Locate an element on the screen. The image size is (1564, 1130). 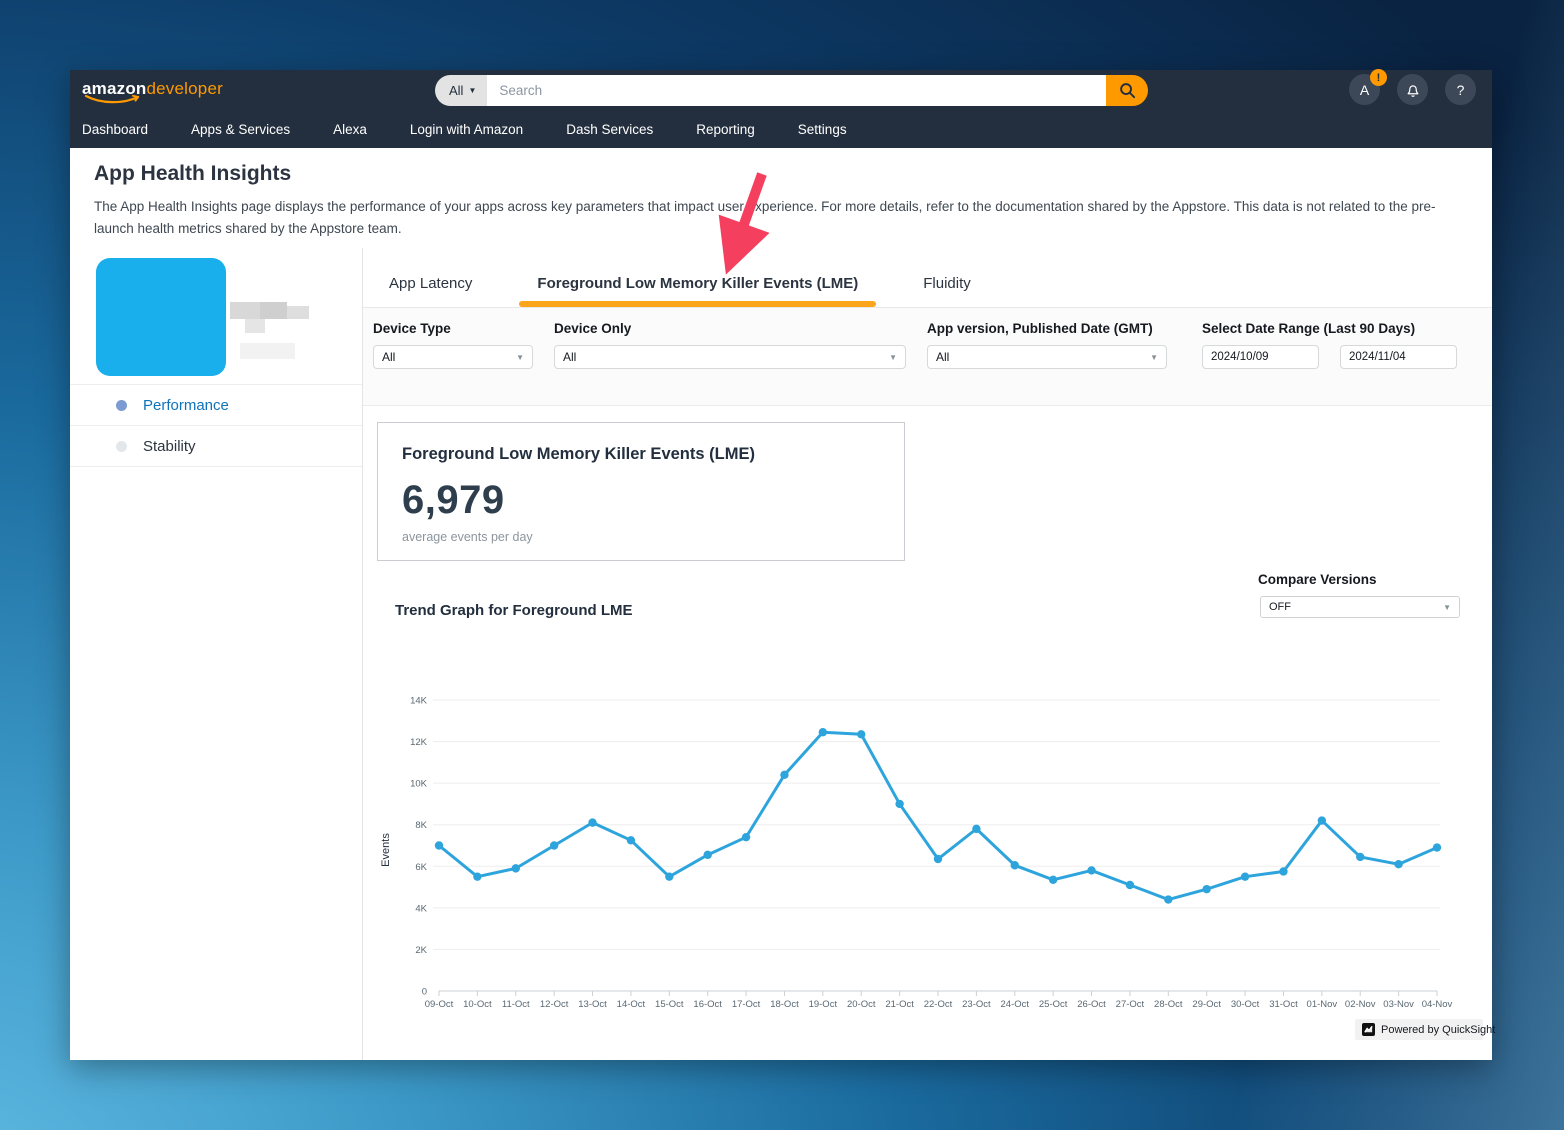
sidebar-item-stability: Stability is located at coordinates (216, 446).